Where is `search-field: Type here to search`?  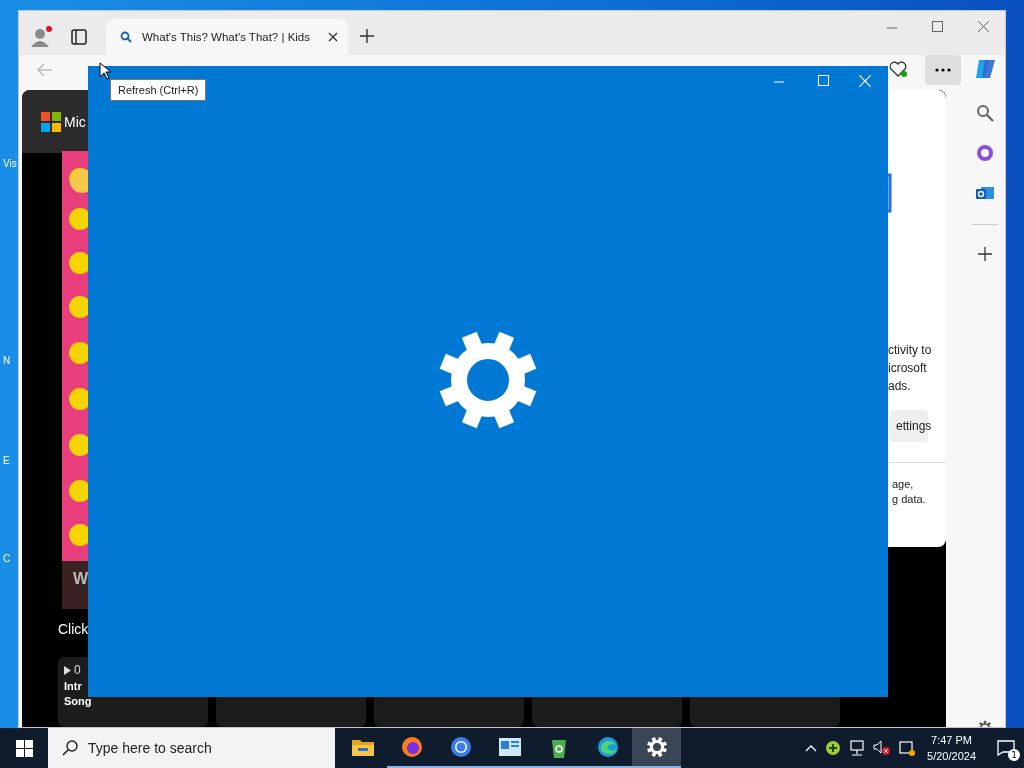
search-field: Type here to search is located at coordinates (191, 748).